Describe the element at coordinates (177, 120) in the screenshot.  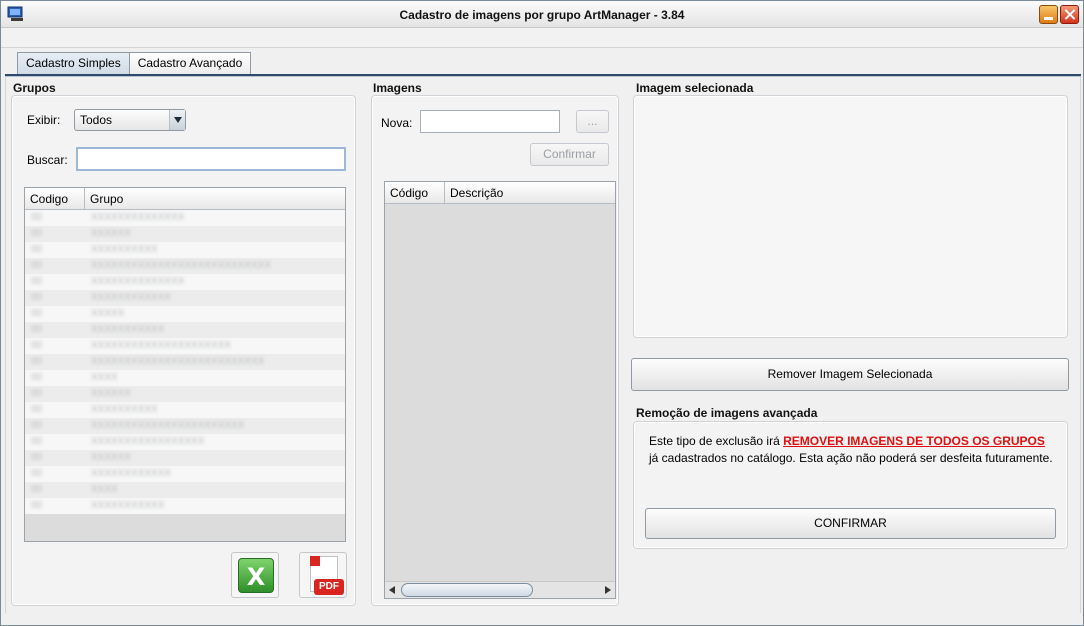
I see `chevron-down-icon` at that location.